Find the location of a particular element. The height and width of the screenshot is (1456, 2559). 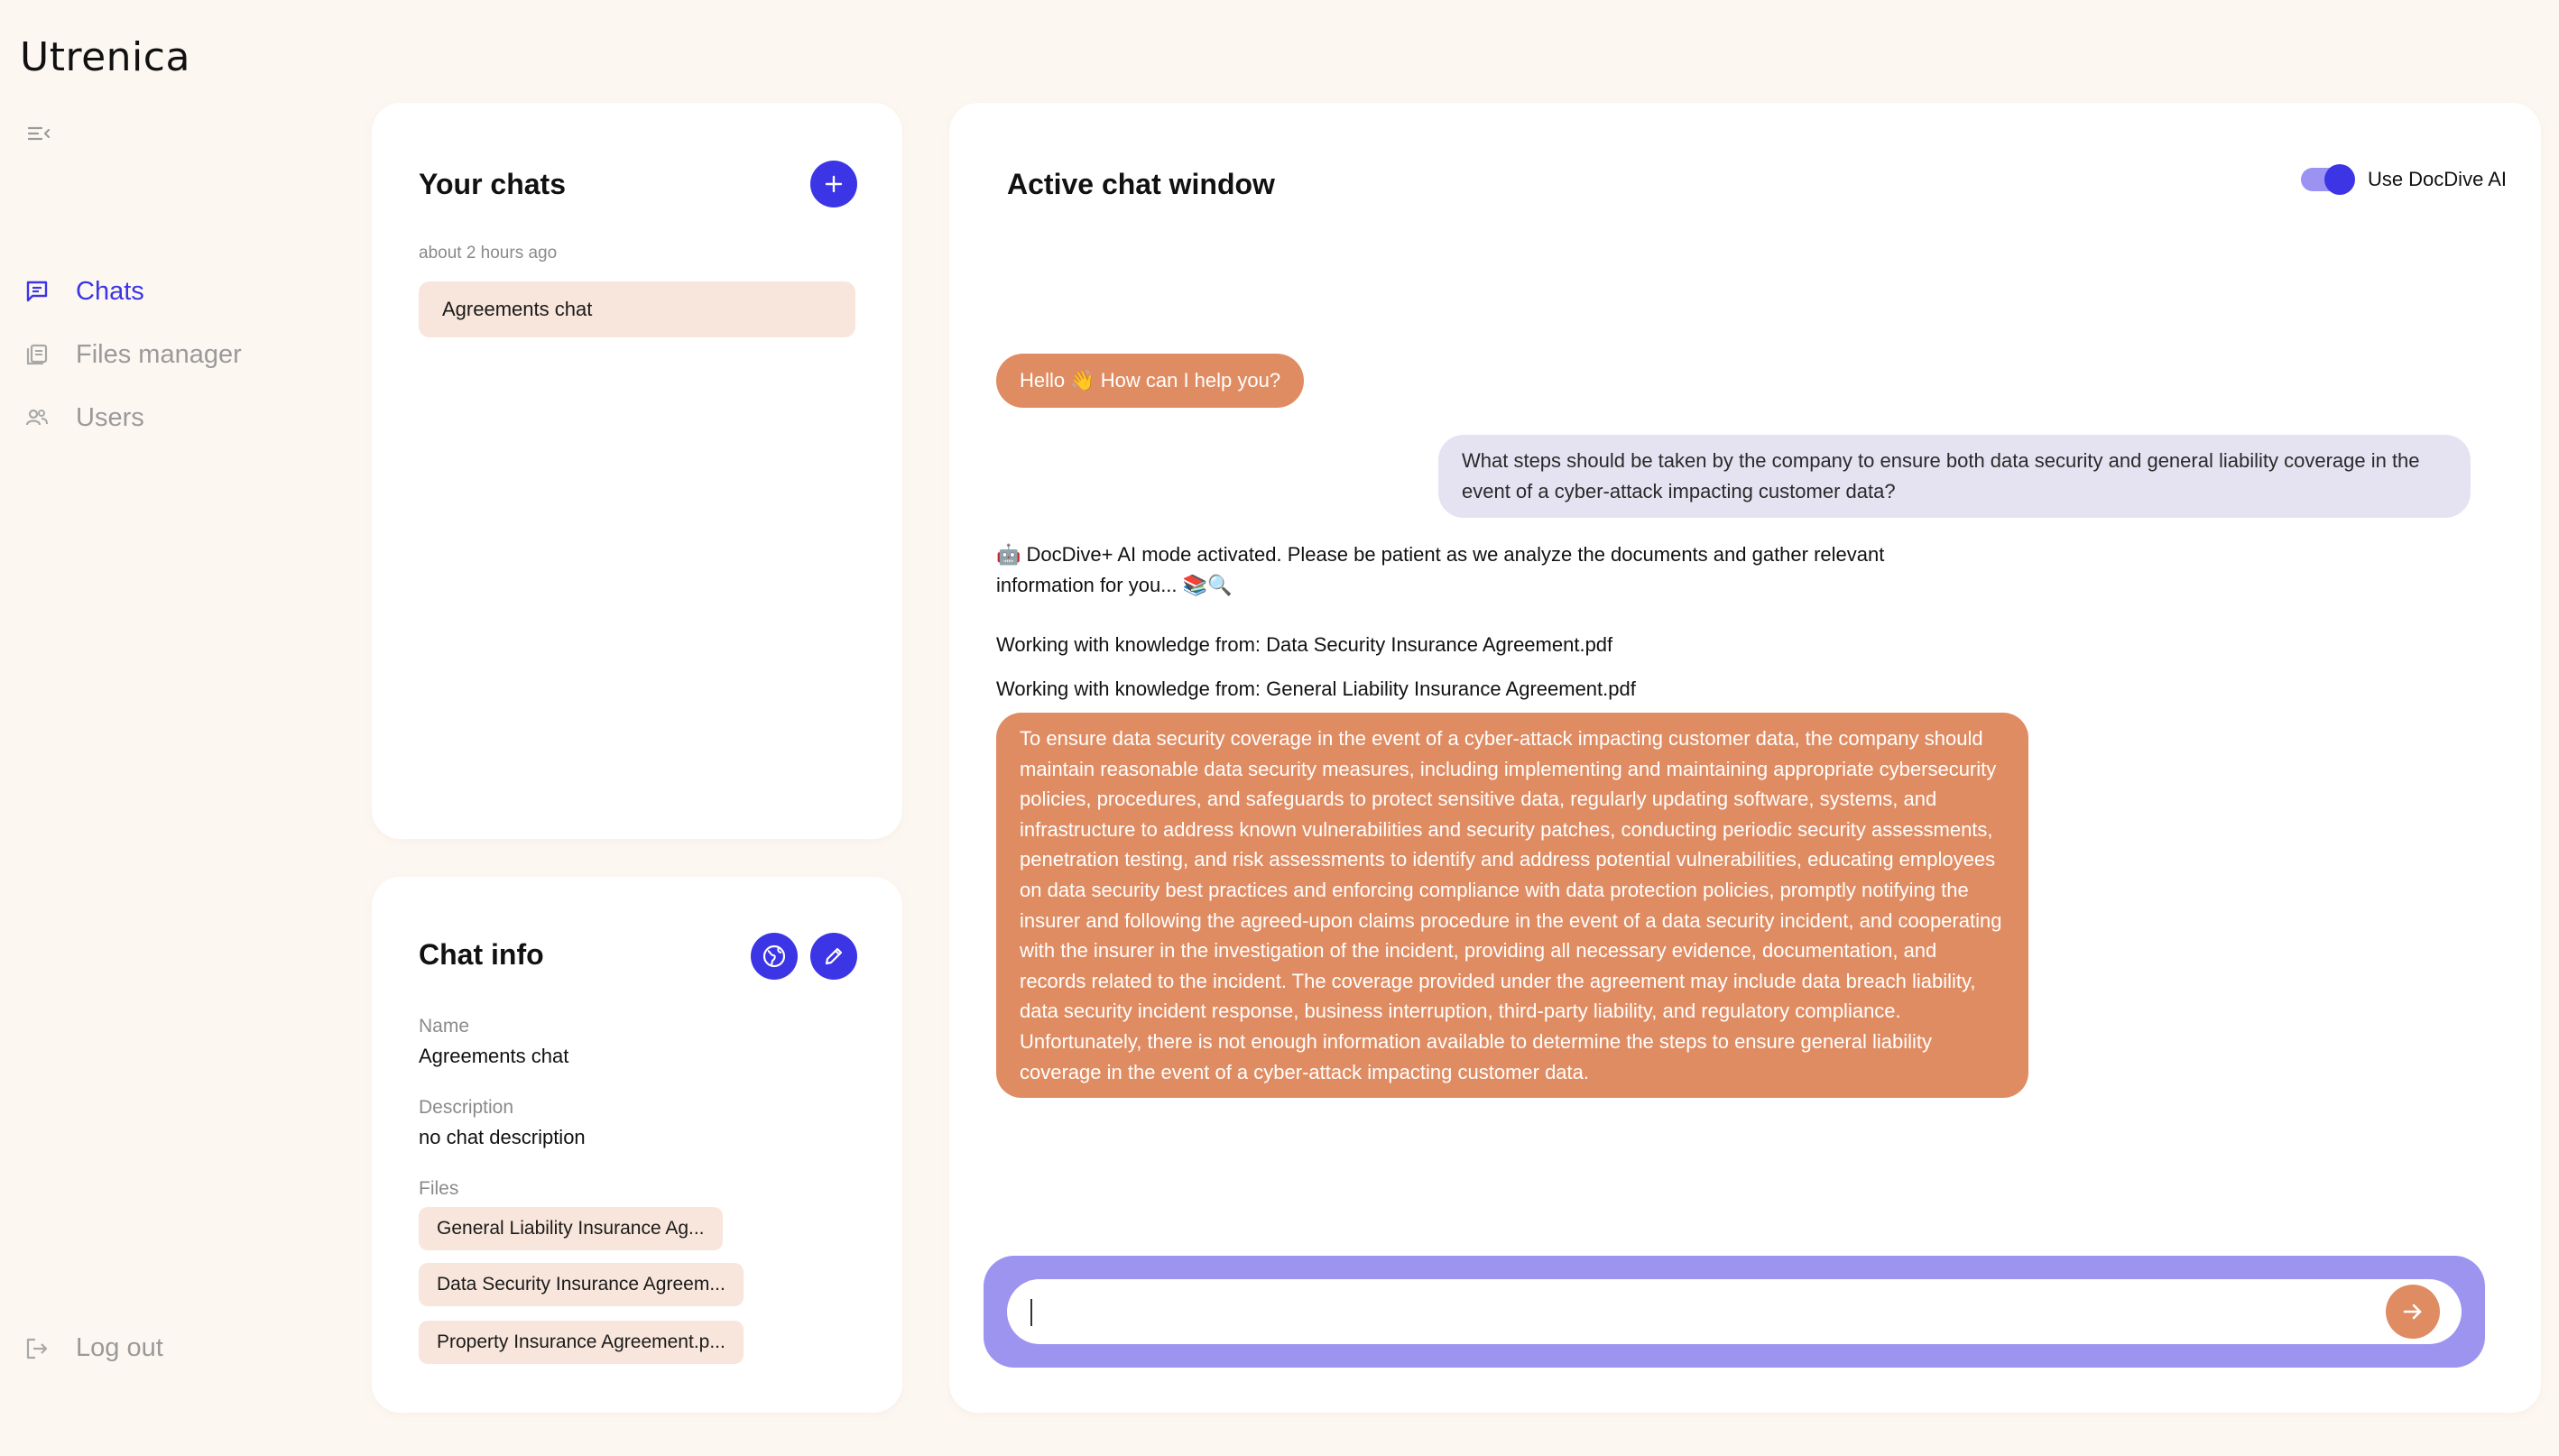

pencil-icon is located at coordinates (834, 956).